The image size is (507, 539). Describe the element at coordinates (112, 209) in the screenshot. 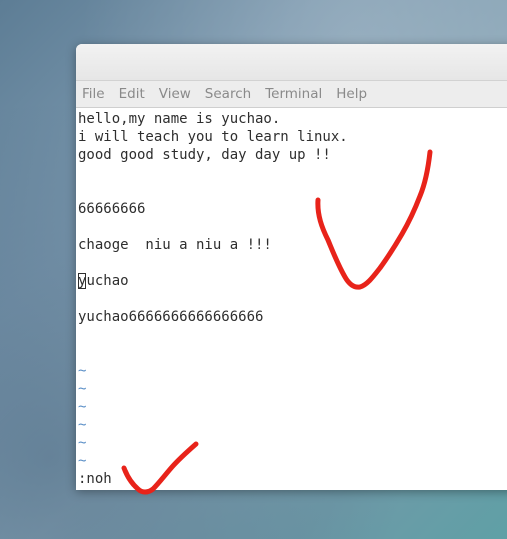

I see `terminal-line: 66666666` at that location.